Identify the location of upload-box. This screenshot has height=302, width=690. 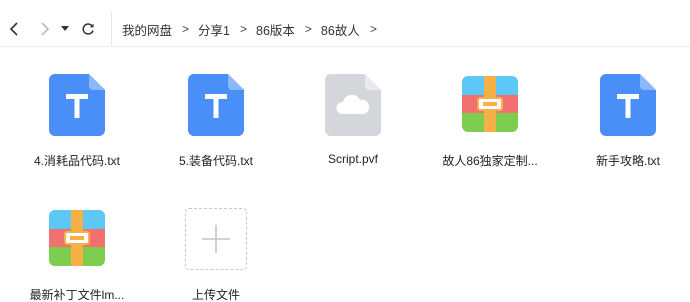
(216, 239).